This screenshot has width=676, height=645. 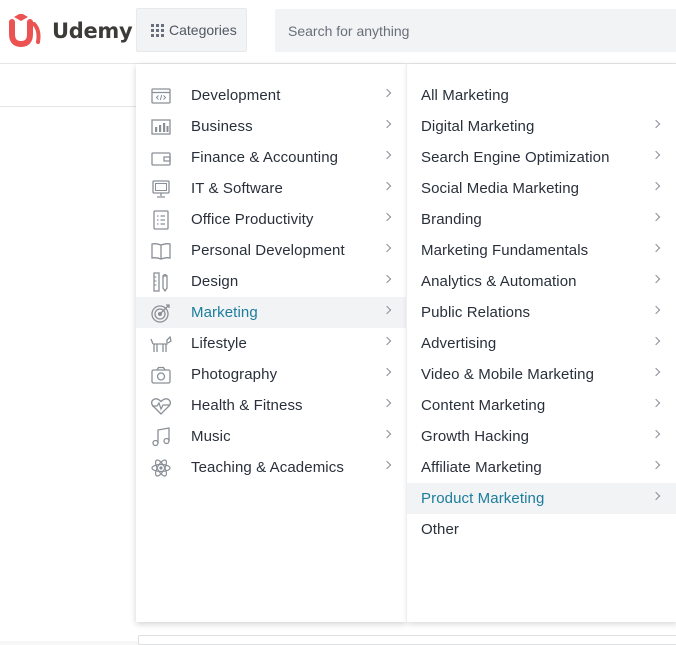 What do you see at coordinates (161, 189) in the screenshot?
I see `monitor-icon` at bounding box center [161, 189].